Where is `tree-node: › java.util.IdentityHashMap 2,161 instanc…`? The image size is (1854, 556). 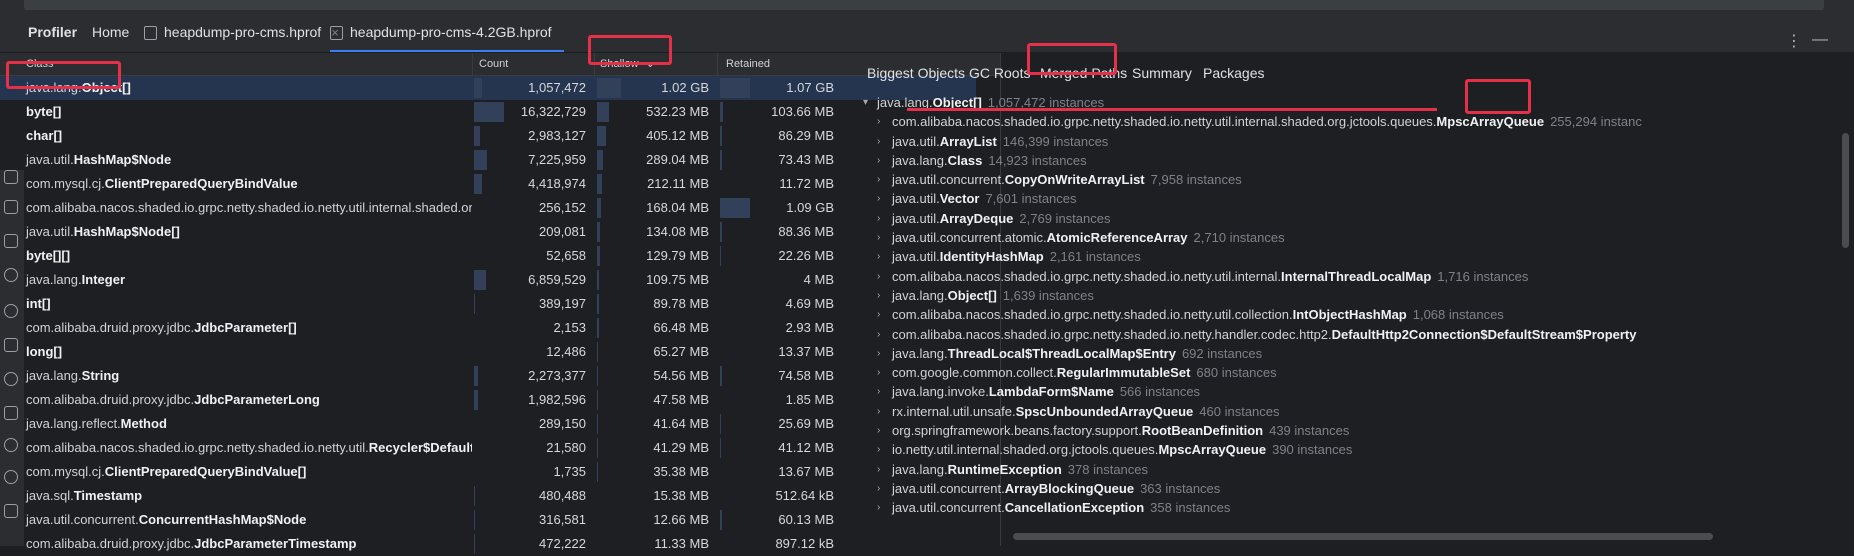
tree-node: › java.util.IdentityHashMap 2,161 instanc… is located at coordinates (1359, 256).